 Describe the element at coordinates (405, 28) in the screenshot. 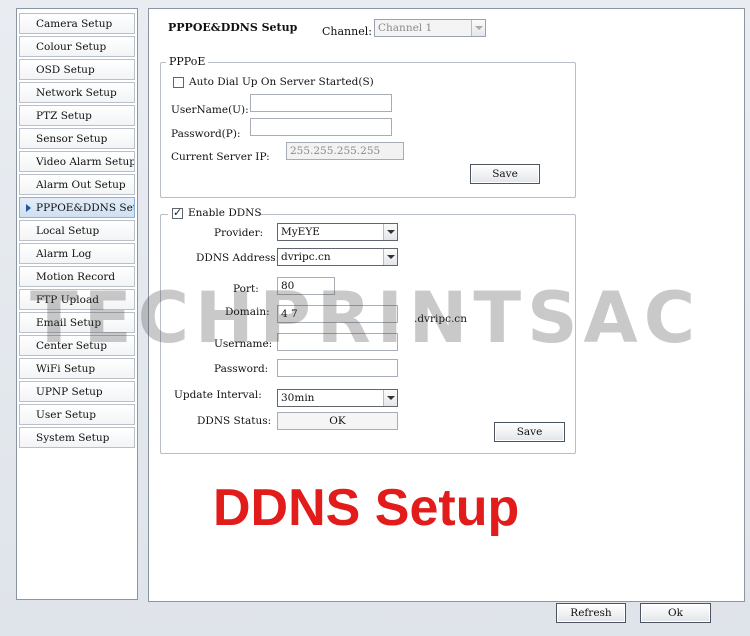

I see `channel-value: Channel 1` at that location.